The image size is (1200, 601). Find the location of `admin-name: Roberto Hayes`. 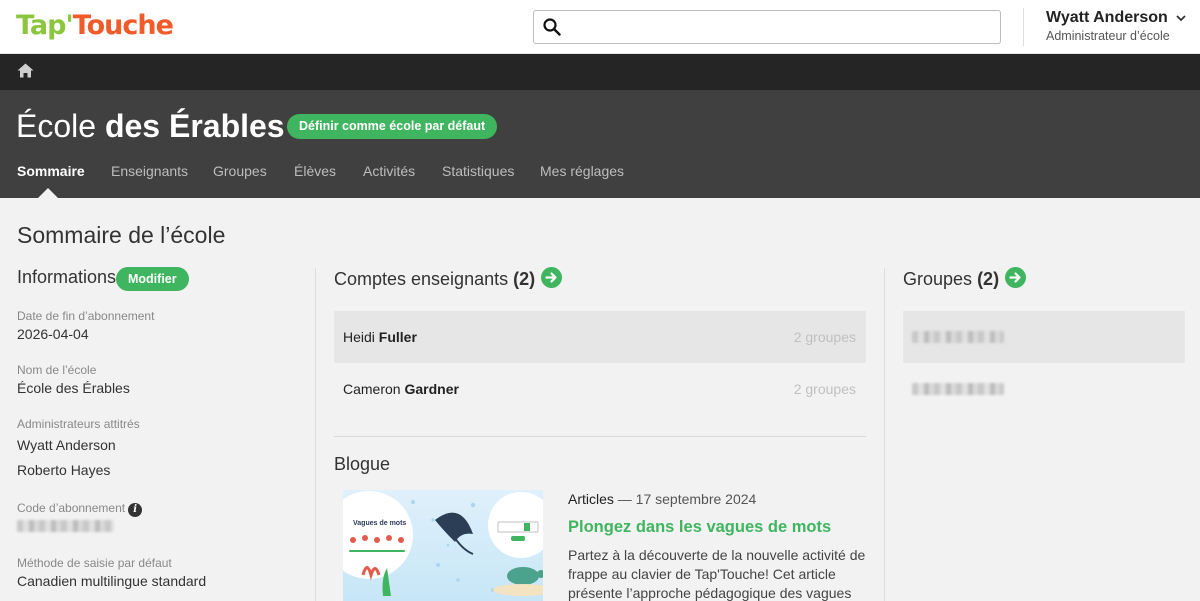

admin-name: Roberto Hayes is located at coordinates (64, 470).